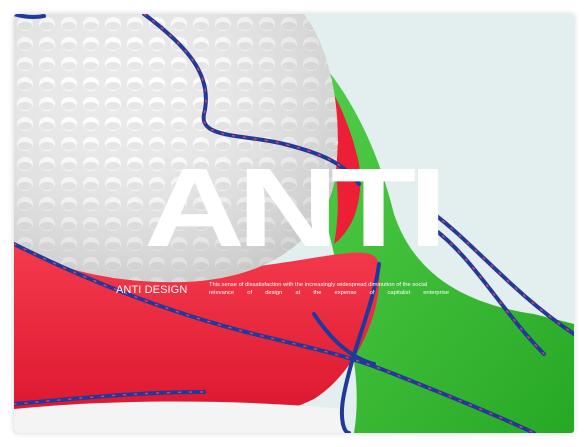 This screenshot has width=588, height=447. Describe the element at coordinates (399, 293) in the screenshot. I see `caption-word: capitalist` at that location.